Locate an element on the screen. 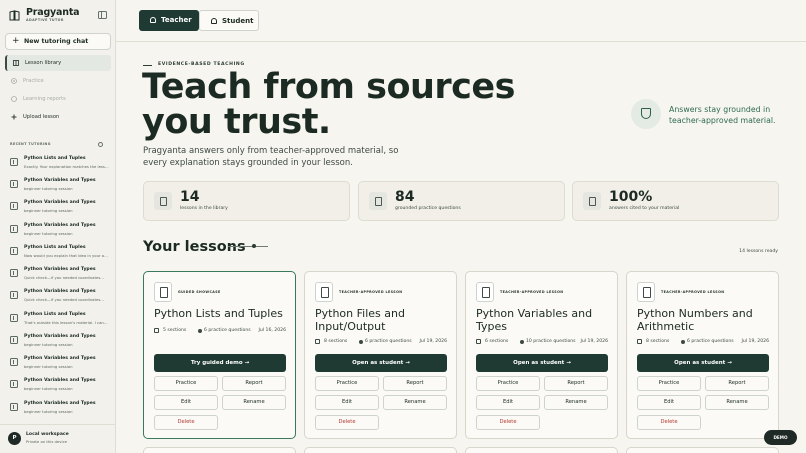 This screenshot has width=806, height=453. eyebrow-divider is located at coordinates (147, 65).